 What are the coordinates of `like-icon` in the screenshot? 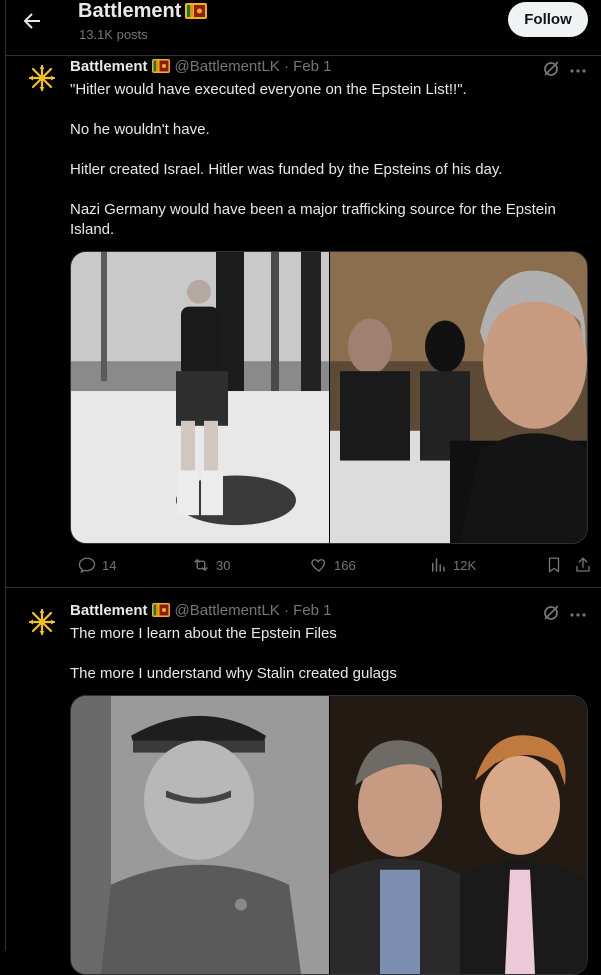 It's located at (318, 565).